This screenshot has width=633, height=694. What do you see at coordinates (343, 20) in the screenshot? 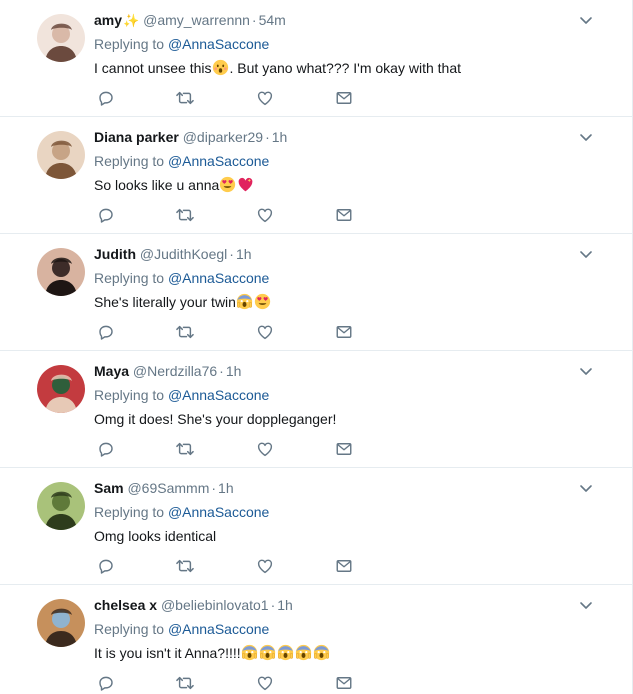
I see `tweet-header: amy✨ @amy_warrennn · 54m` at bounding box center [343, 20].